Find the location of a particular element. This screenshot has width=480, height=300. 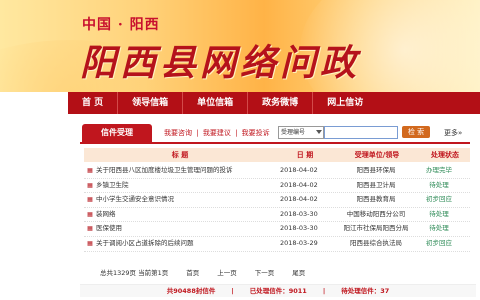

row-unit: 阳西县综合执法局 is located at coordinates (376, 242).